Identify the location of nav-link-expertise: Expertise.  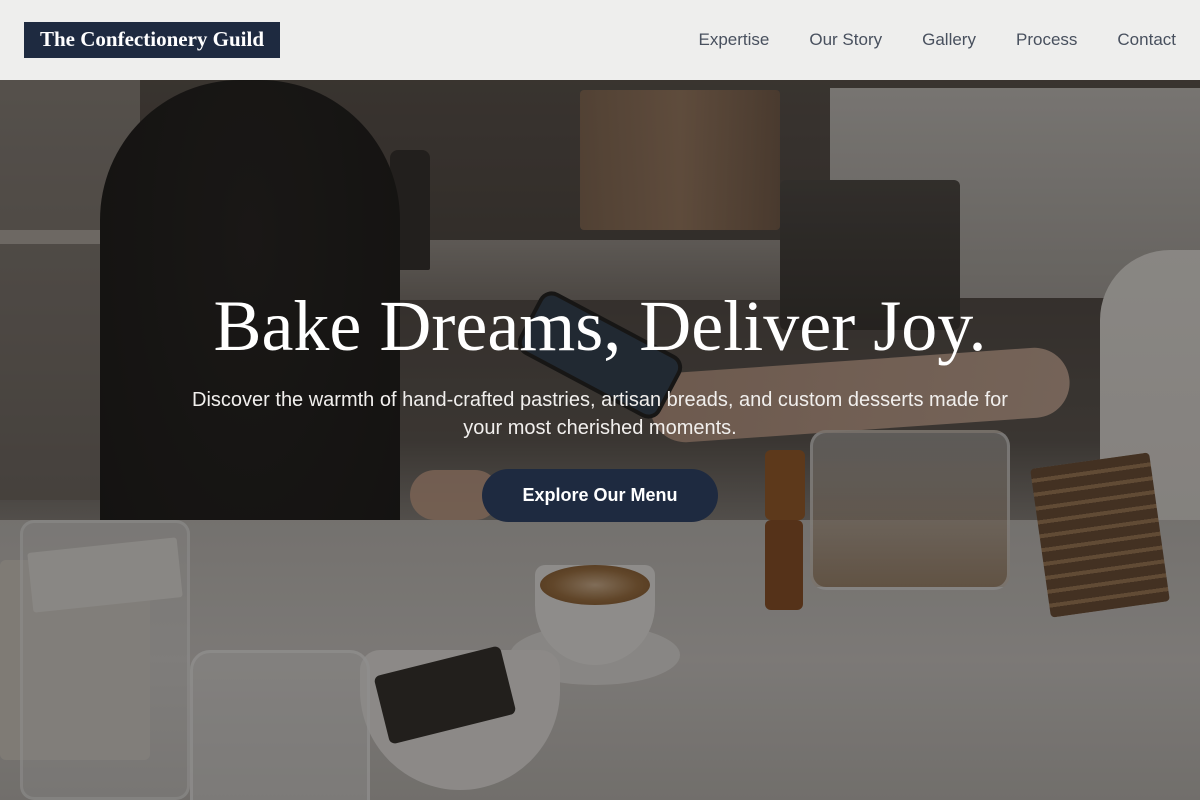
(734, 40).